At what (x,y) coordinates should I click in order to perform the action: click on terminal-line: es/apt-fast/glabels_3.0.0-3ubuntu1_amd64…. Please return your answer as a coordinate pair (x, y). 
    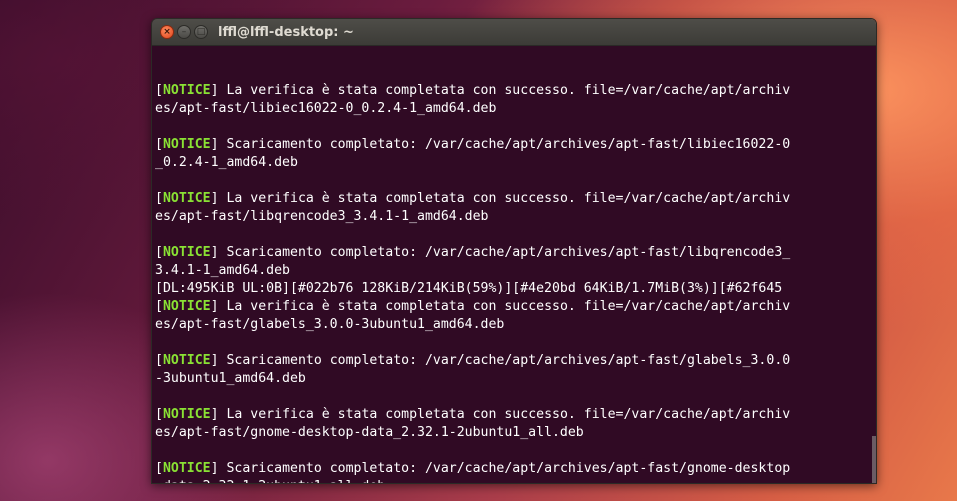
    Looking at the image, I should click on (513, 325).